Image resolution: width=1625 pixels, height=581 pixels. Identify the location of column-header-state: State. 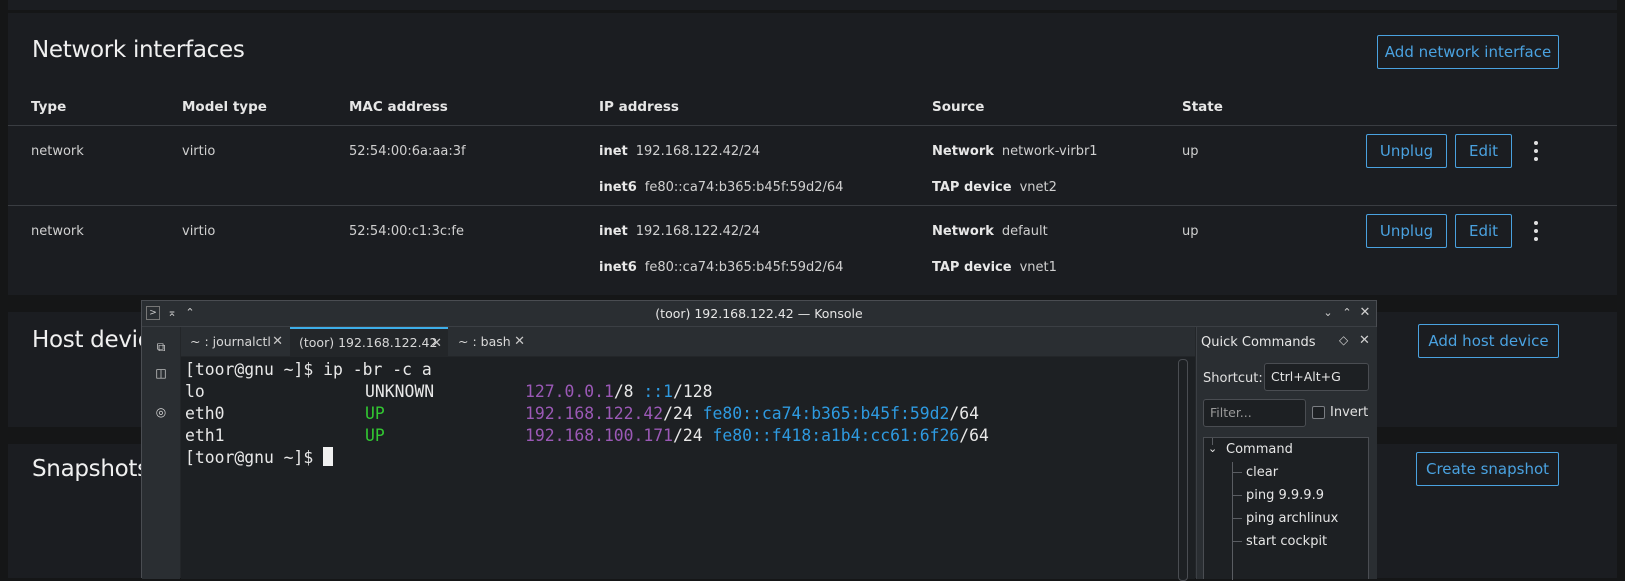
(1202, 107).